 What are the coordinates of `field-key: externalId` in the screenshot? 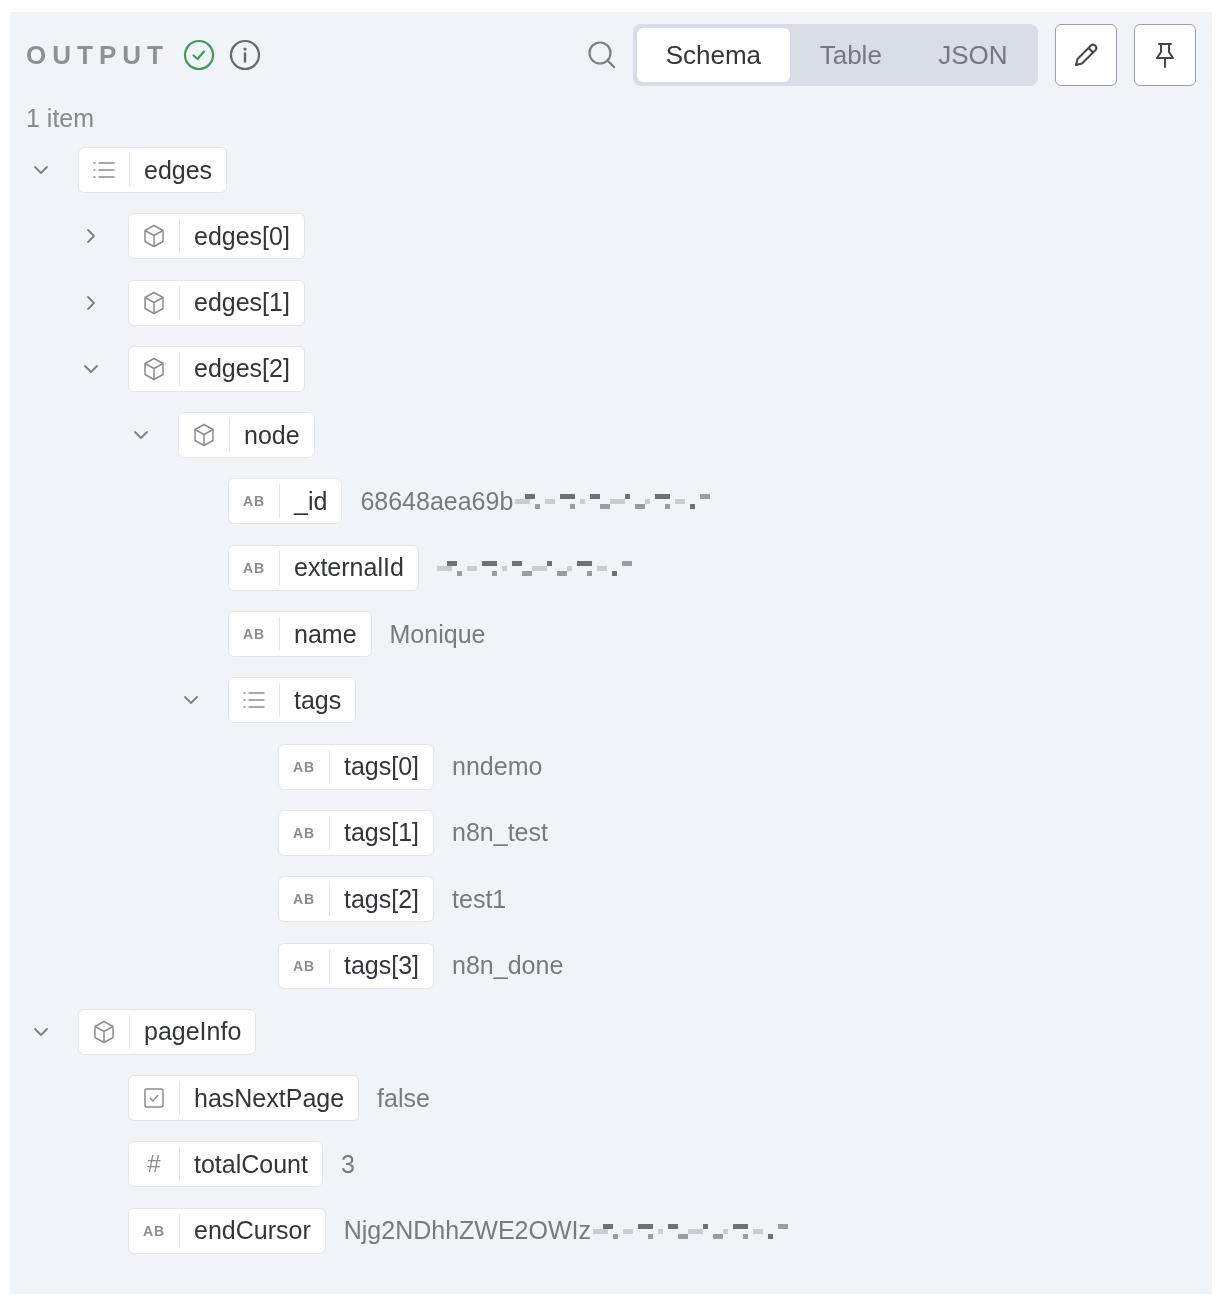 It's located at (349, 568).